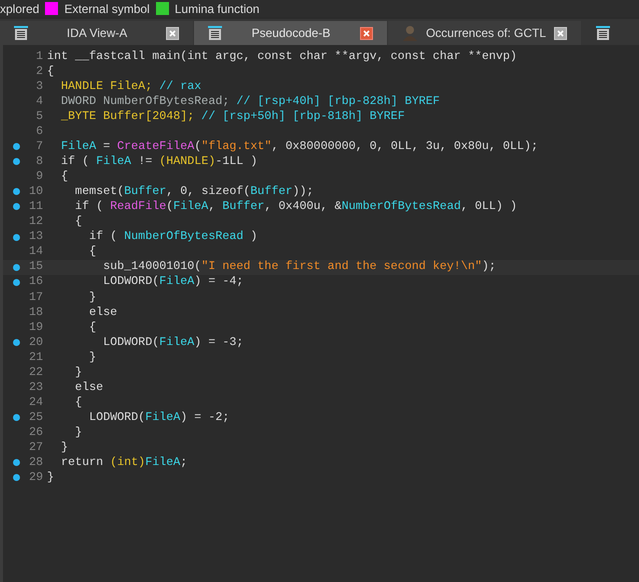 The image size is (639, 582). Describe the element at coordinates (38, 147) in the screenshot. I see `line-number: 7` at that location.